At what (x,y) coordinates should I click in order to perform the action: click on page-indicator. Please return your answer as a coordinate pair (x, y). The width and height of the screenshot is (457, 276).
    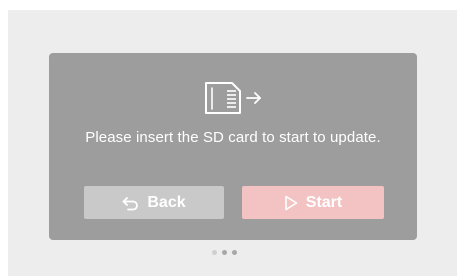
    Looking at the image, I should click on (224, 252).